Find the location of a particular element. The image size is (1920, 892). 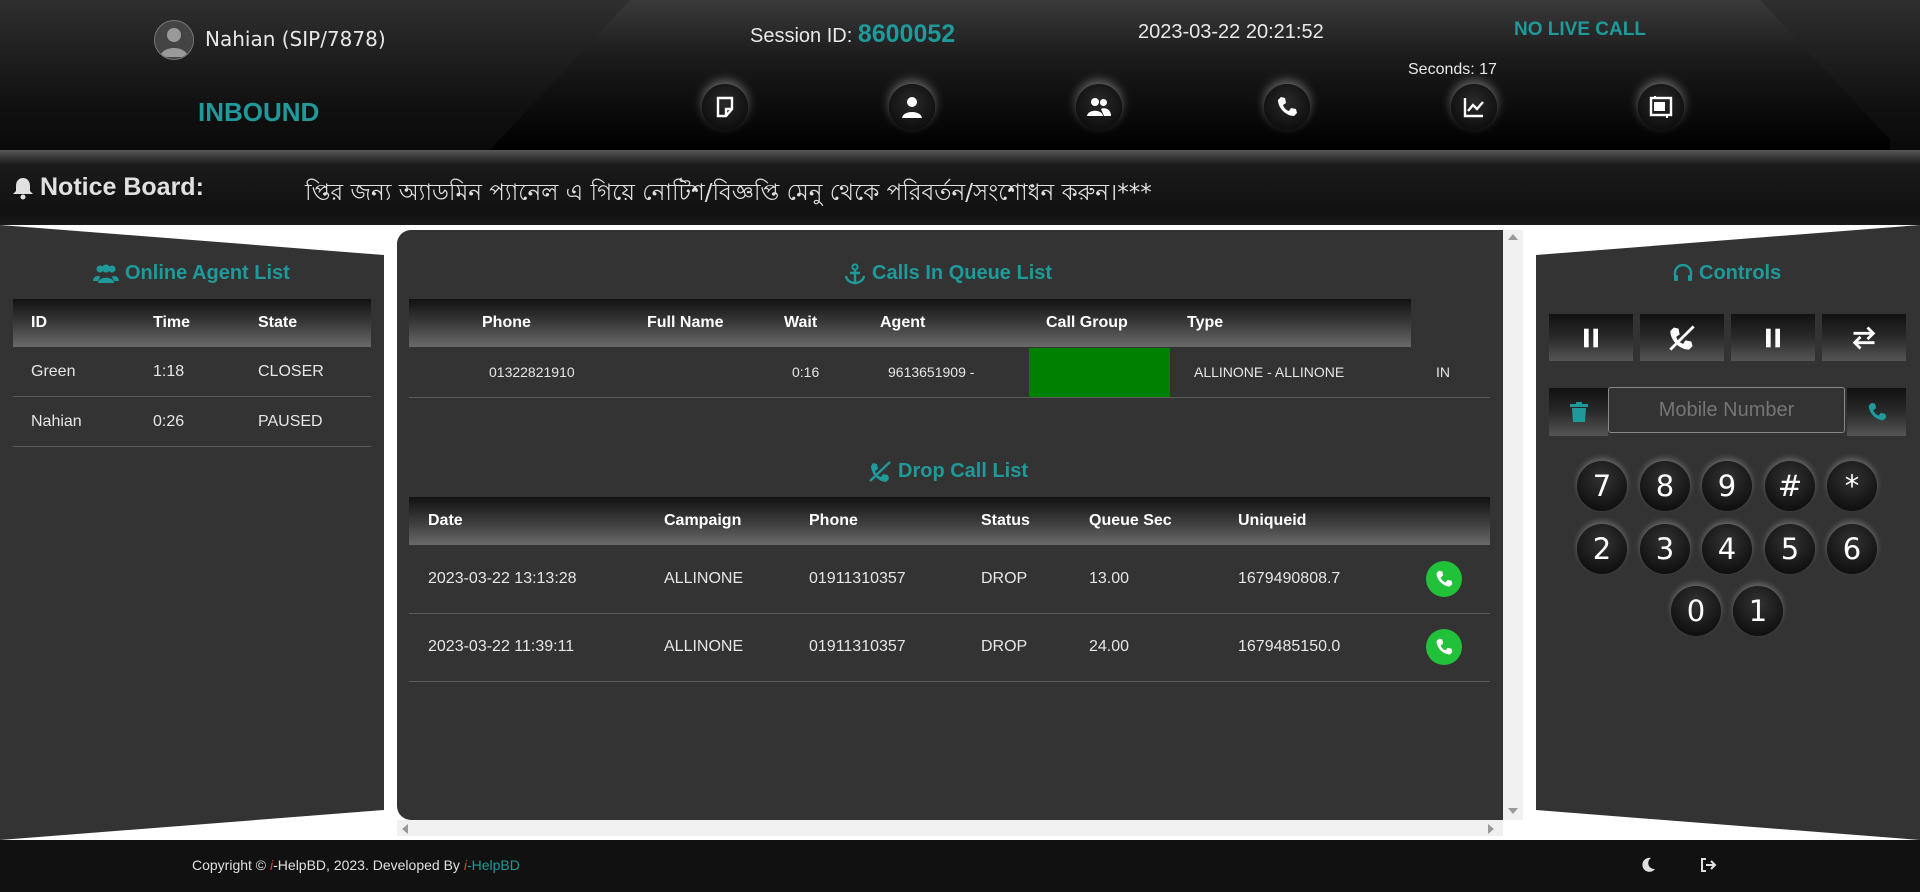

mobile-number-input is located at coordinates (1726, 410).